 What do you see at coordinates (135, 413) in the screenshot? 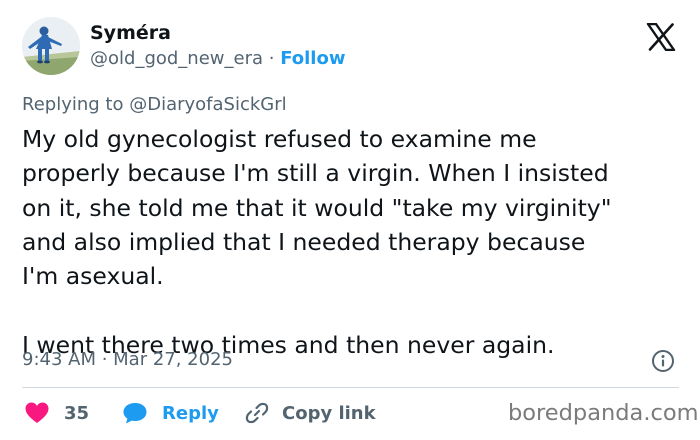
I see `reply-bubble-icon` at bounding box center [135, 413].